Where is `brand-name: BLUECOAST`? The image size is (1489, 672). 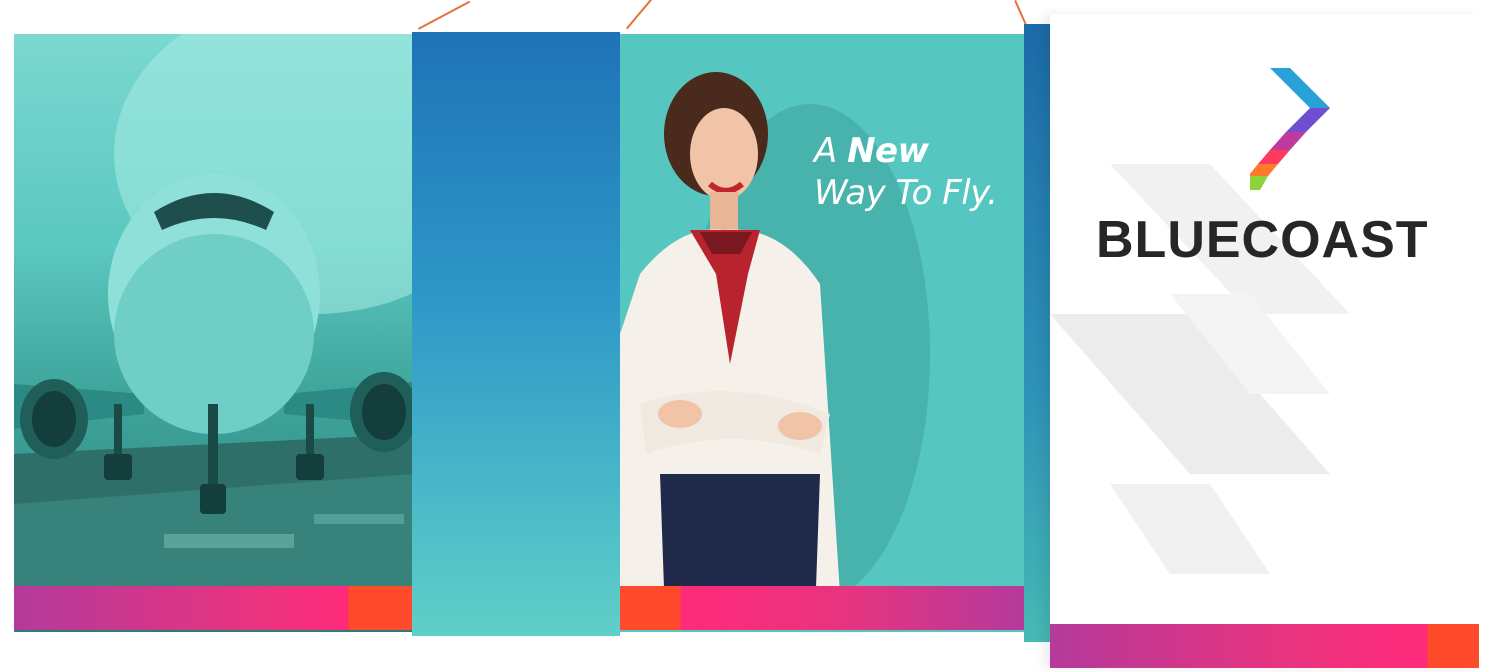
brand-name: BLUECOAST is located at coordinates (1262, 240).